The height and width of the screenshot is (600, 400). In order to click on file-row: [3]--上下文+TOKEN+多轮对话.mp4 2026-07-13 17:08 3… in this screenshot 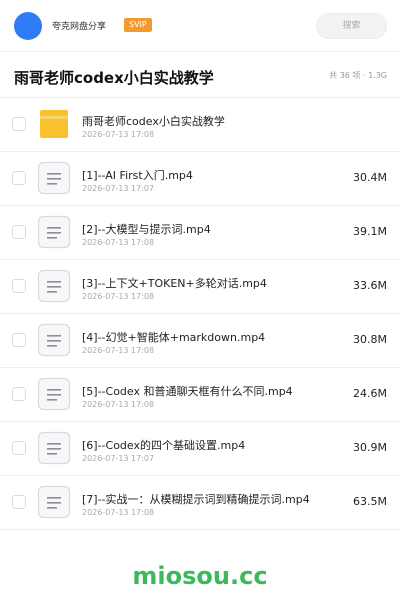, I will do `click(200, 287)`.